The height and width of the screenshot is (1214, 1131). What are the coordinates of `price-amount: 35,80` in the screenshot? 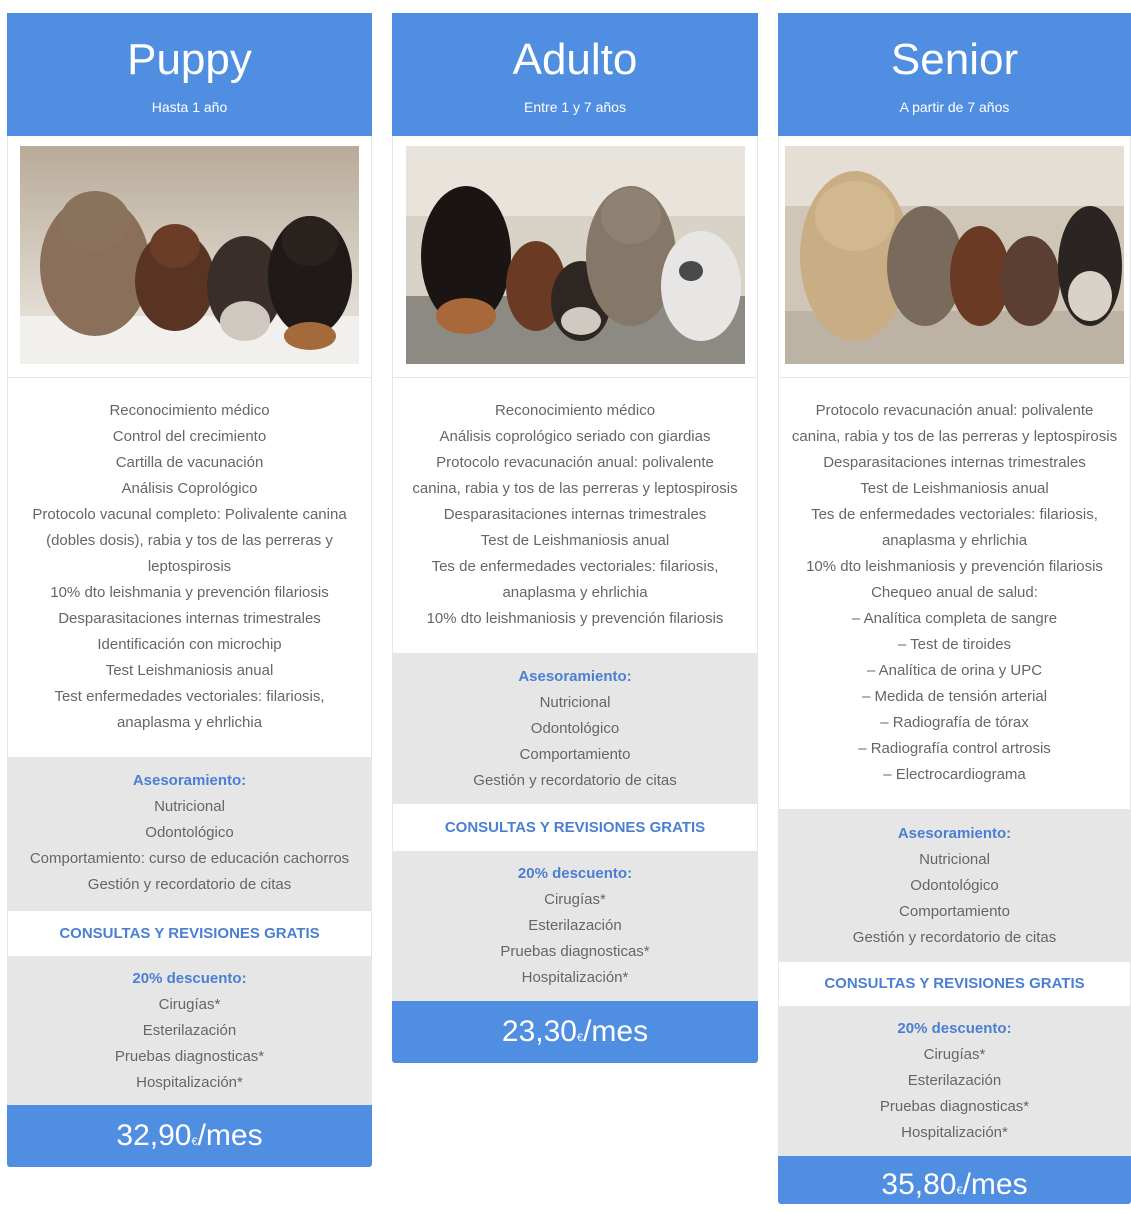 It's located at (919, 1184).